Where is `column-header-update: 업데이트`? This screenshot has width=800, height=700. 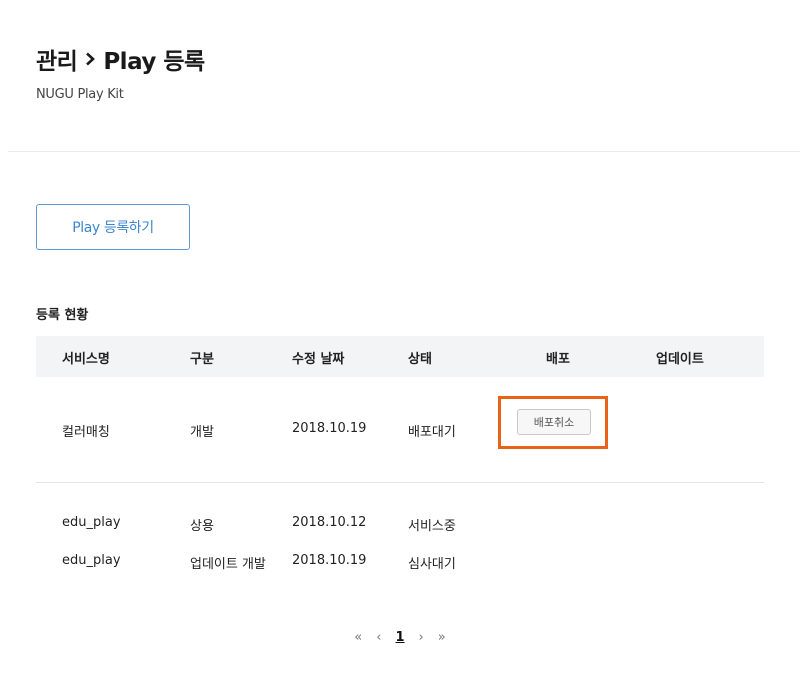
column-header-update: 업데이트 is located at coordinates (680, 359).